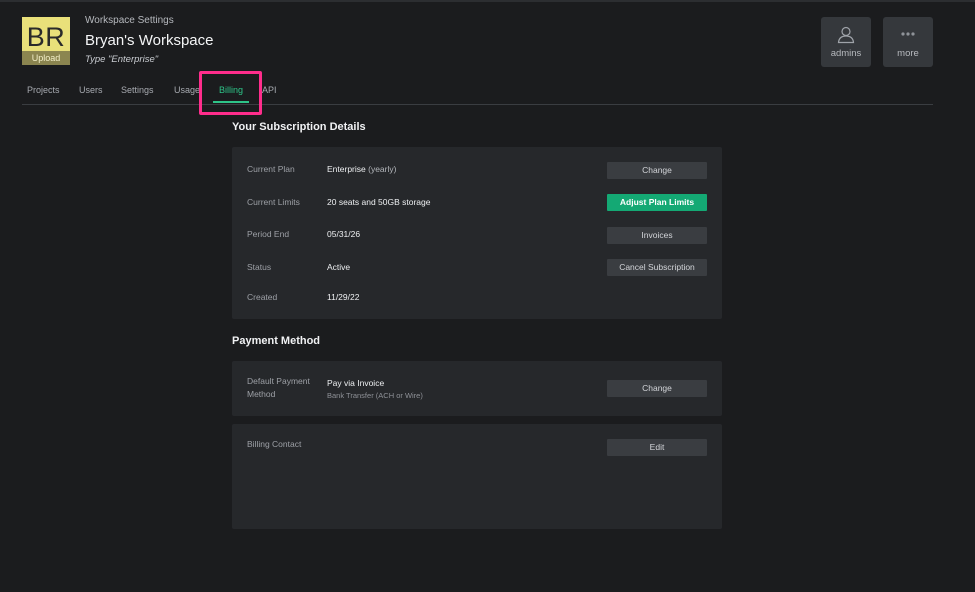  I want to click on current-plan-name: Enterprise, so click(346, 169).